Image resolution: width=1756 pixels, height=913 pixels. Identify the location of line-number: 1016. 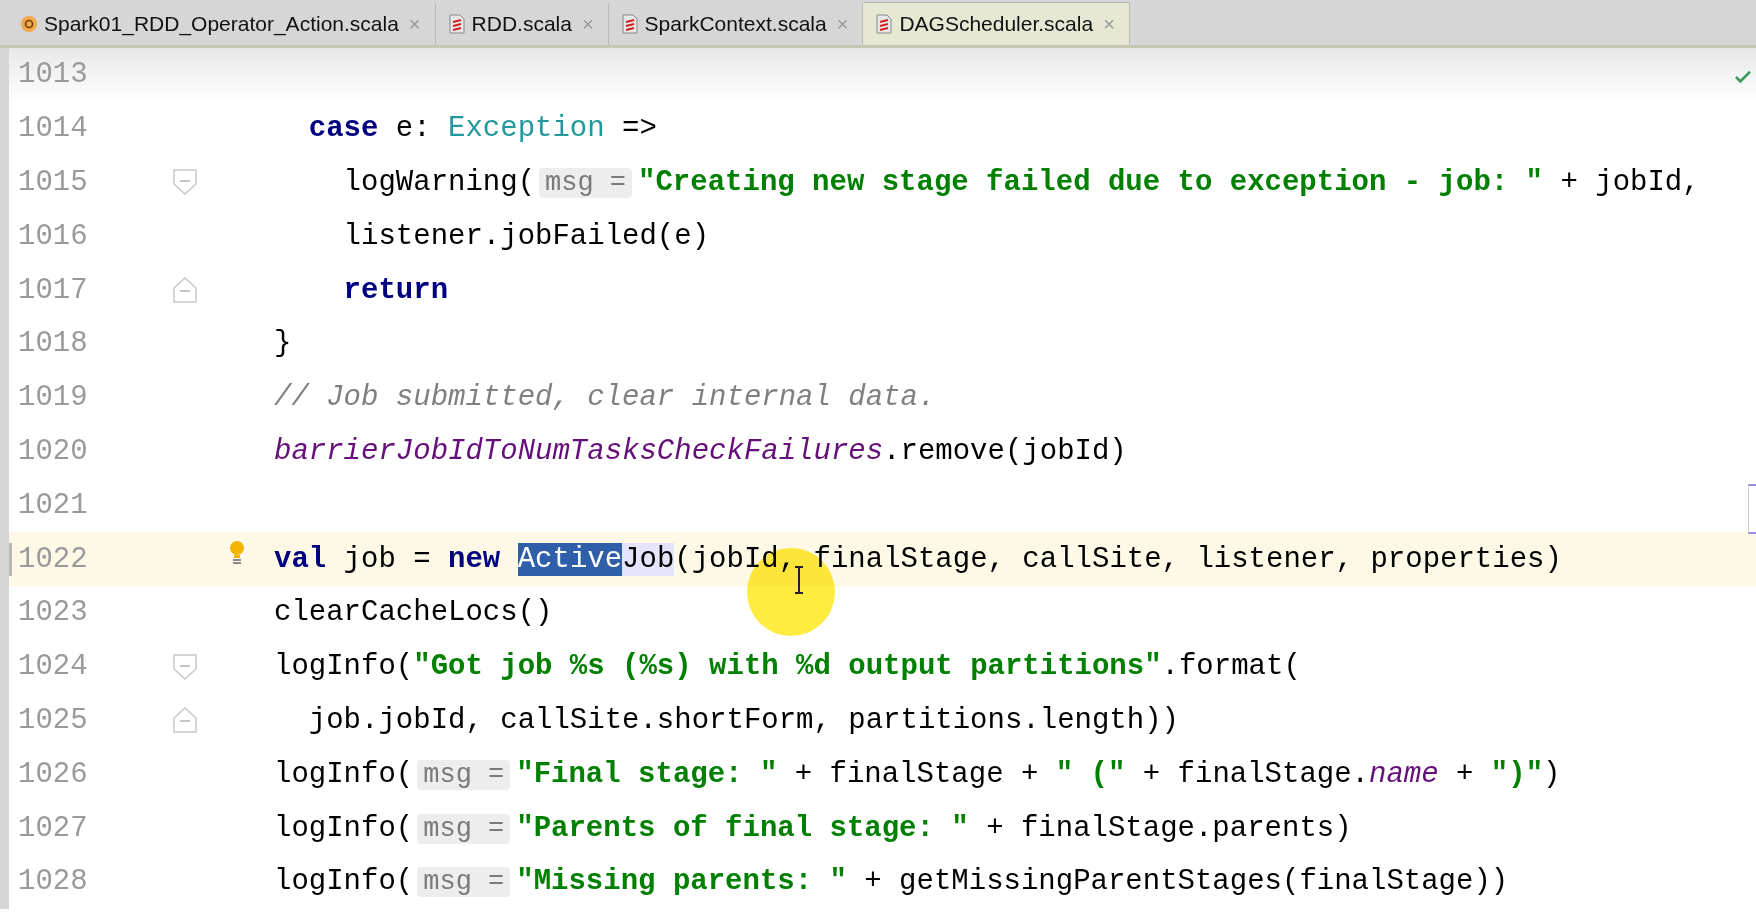
(53, 236).